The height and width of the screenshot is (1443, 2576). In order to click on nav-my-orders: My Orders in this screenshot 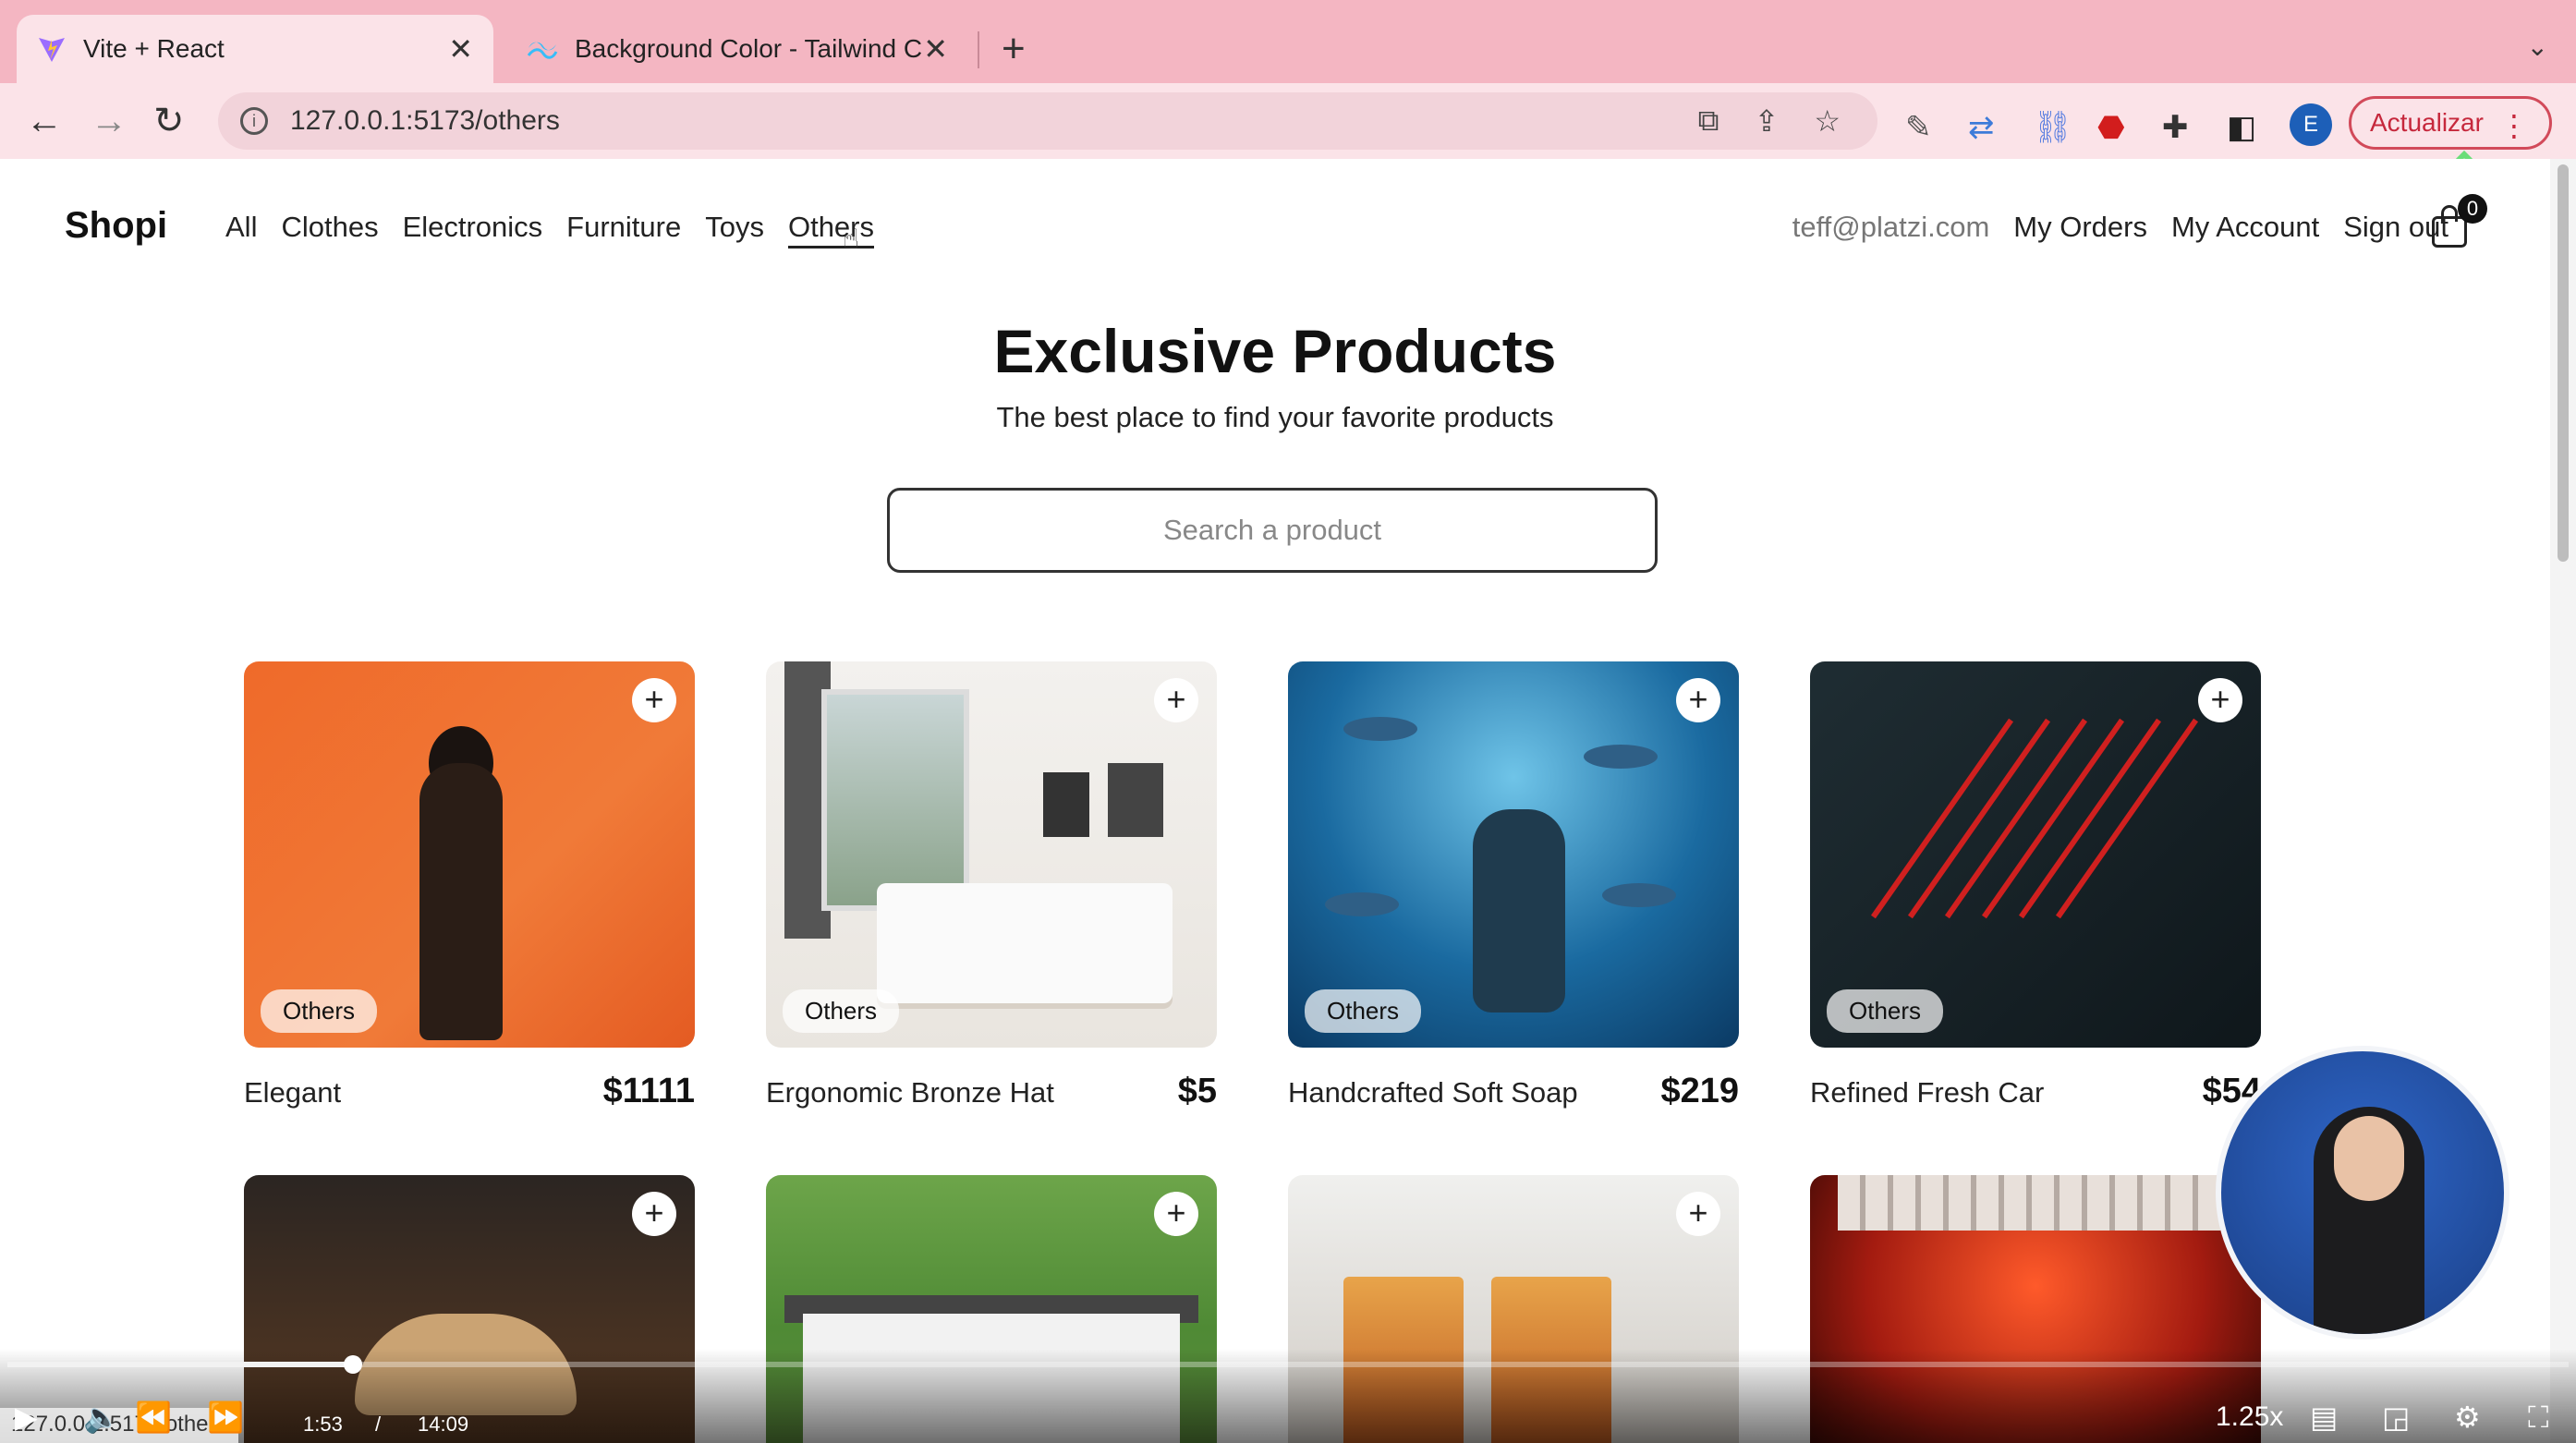, I will do `click(2080, 228)`.